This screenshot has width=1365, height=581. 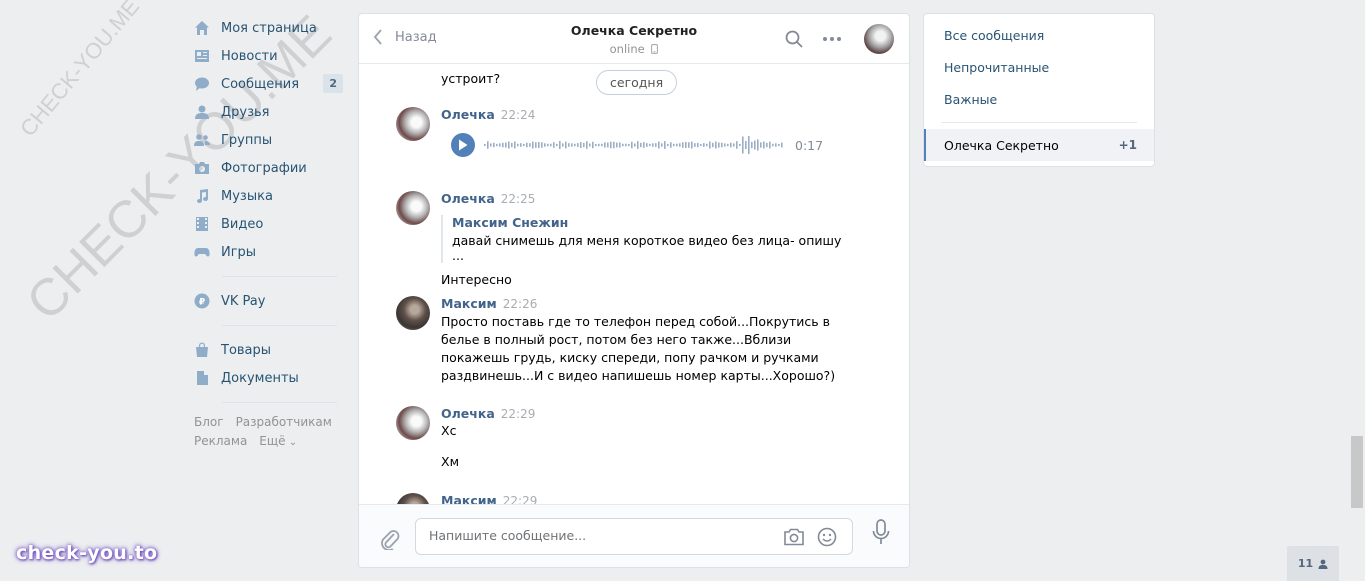 What do you see at coordinates (268, 252) in the screenshot?
I see `nav-item-games: Игры` at bounding box center [268, 252].